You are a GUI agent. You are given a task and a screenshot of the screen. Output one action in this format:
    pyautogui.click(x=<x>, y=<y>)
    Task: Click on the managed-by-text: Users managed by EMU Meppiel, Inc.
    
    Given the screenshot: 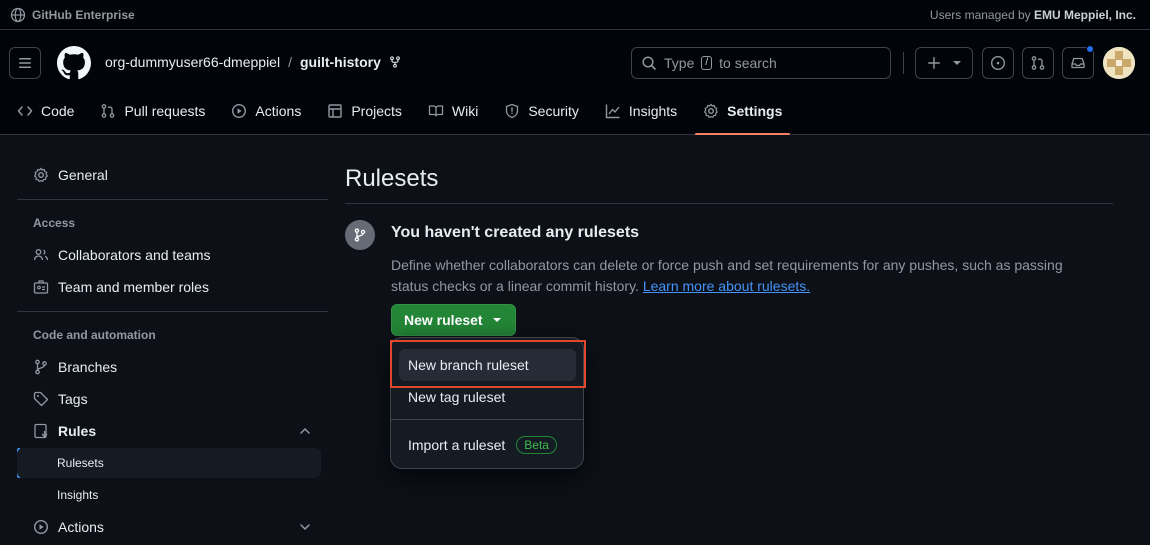 What is the action you would take?
    pyautogui.click(x=1033, y=15)
    